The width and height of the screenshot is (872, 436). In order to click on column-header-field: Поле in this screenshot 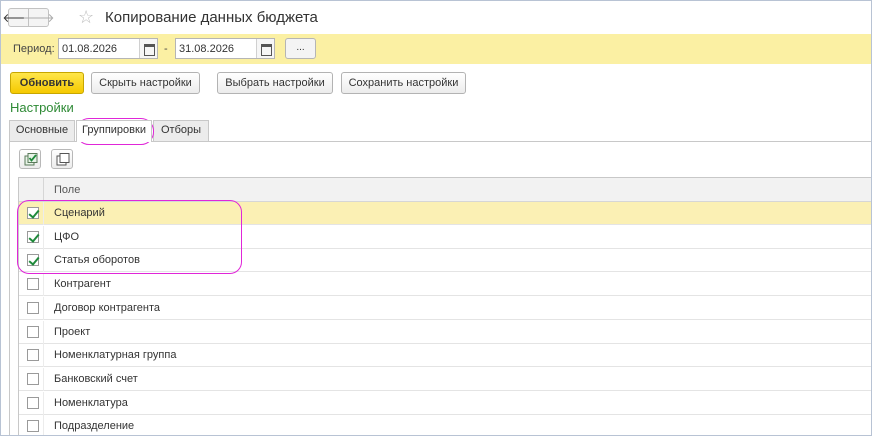, I will do `click(67, 190)`.